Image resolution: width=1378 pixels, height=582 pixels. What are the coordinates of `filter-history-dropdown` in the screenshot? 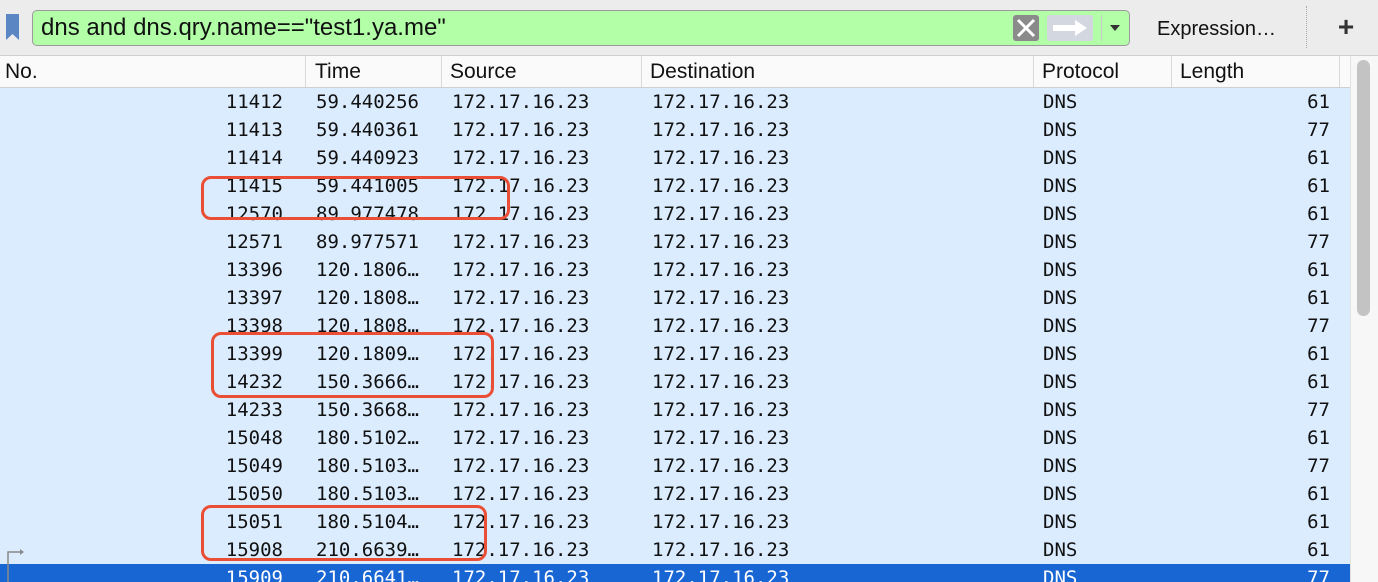 It's located at (1114, 28).